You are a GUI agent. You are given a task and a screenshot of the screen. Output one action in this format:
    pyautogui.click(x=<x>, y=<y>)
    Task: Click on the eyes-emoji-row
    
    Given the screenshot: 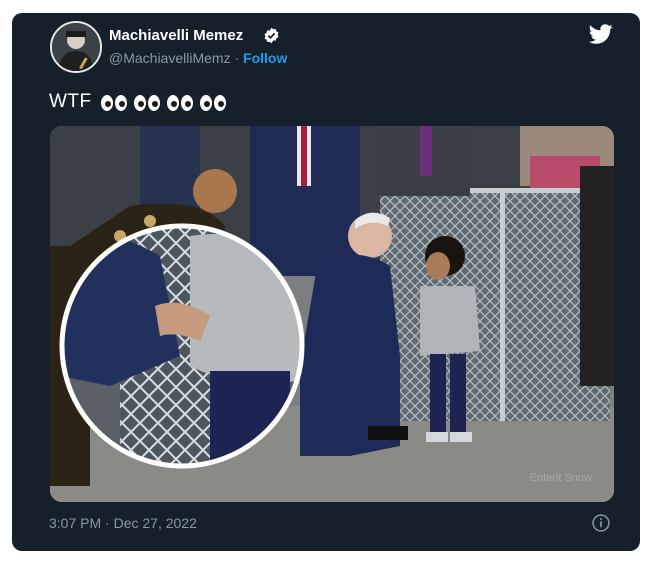 What is the action you would take?
    pyautogui.click(x=163, y=103)
    